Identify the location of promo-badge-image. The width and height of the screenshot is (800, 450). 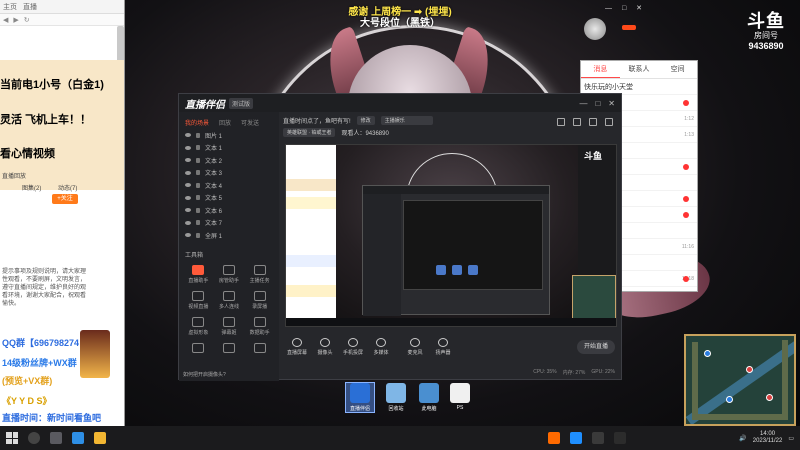
(95, 354).